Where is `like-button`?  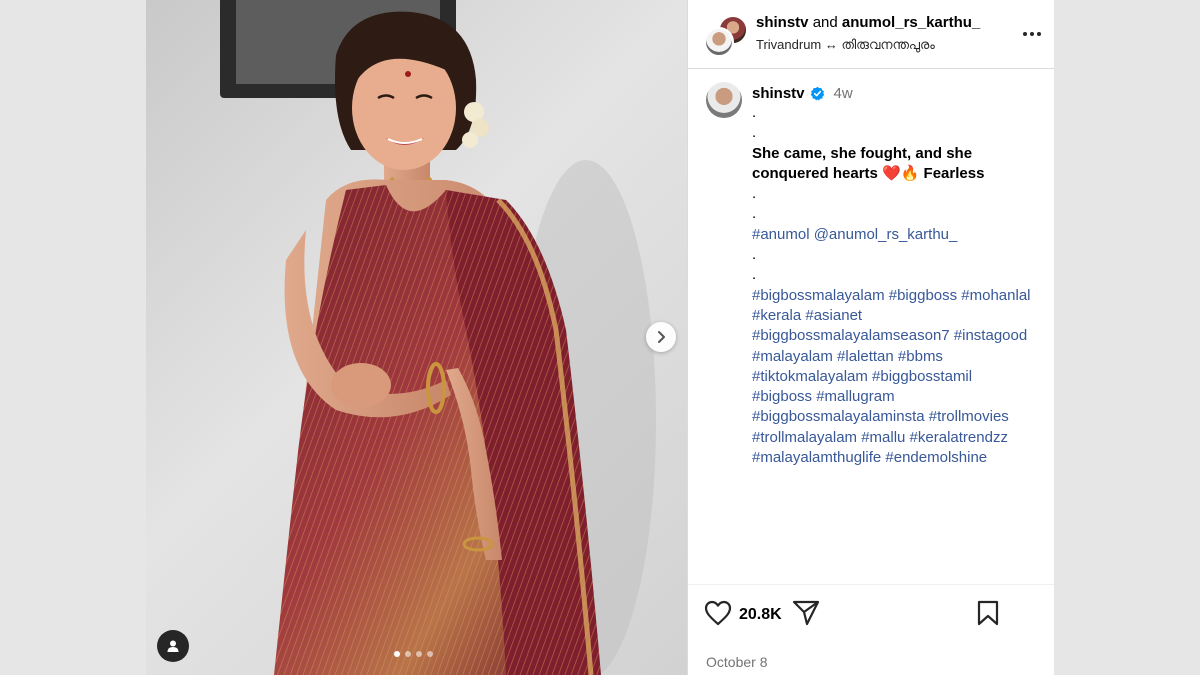
like-button is located at coordinates (718, 613).